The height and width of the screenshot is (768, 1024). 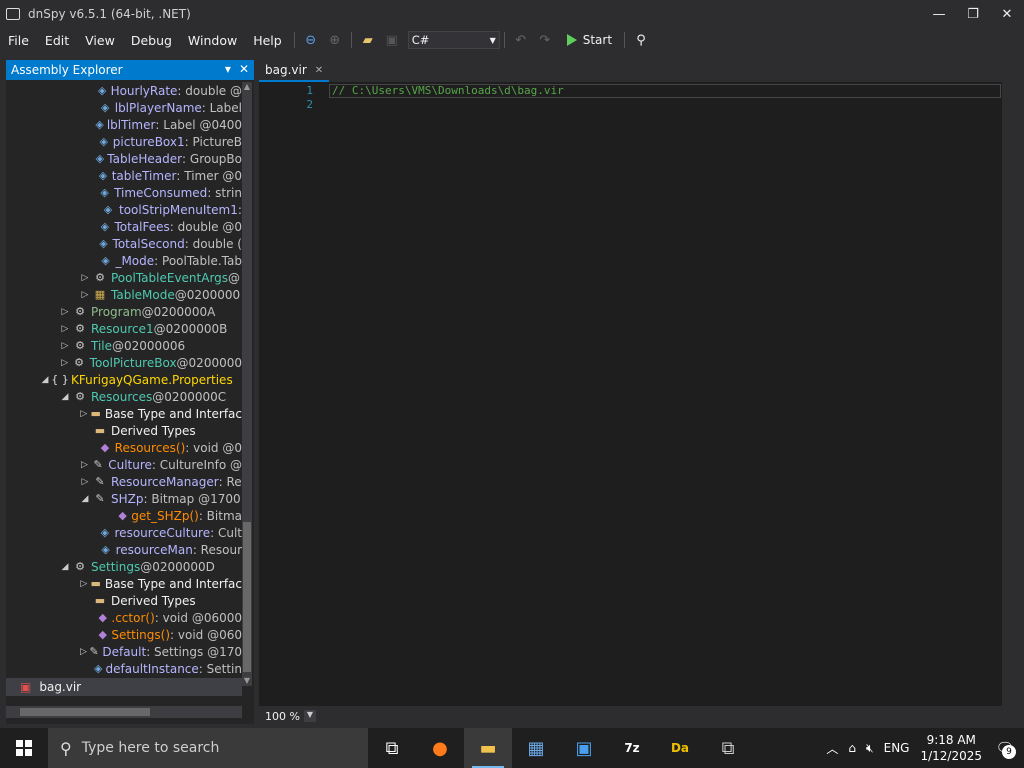 What do you see at coordinates (124, 175) in the screenshot?
I see `tree-item: ◈ tableTimer : Timer @0` at bounding box center [124, 175].